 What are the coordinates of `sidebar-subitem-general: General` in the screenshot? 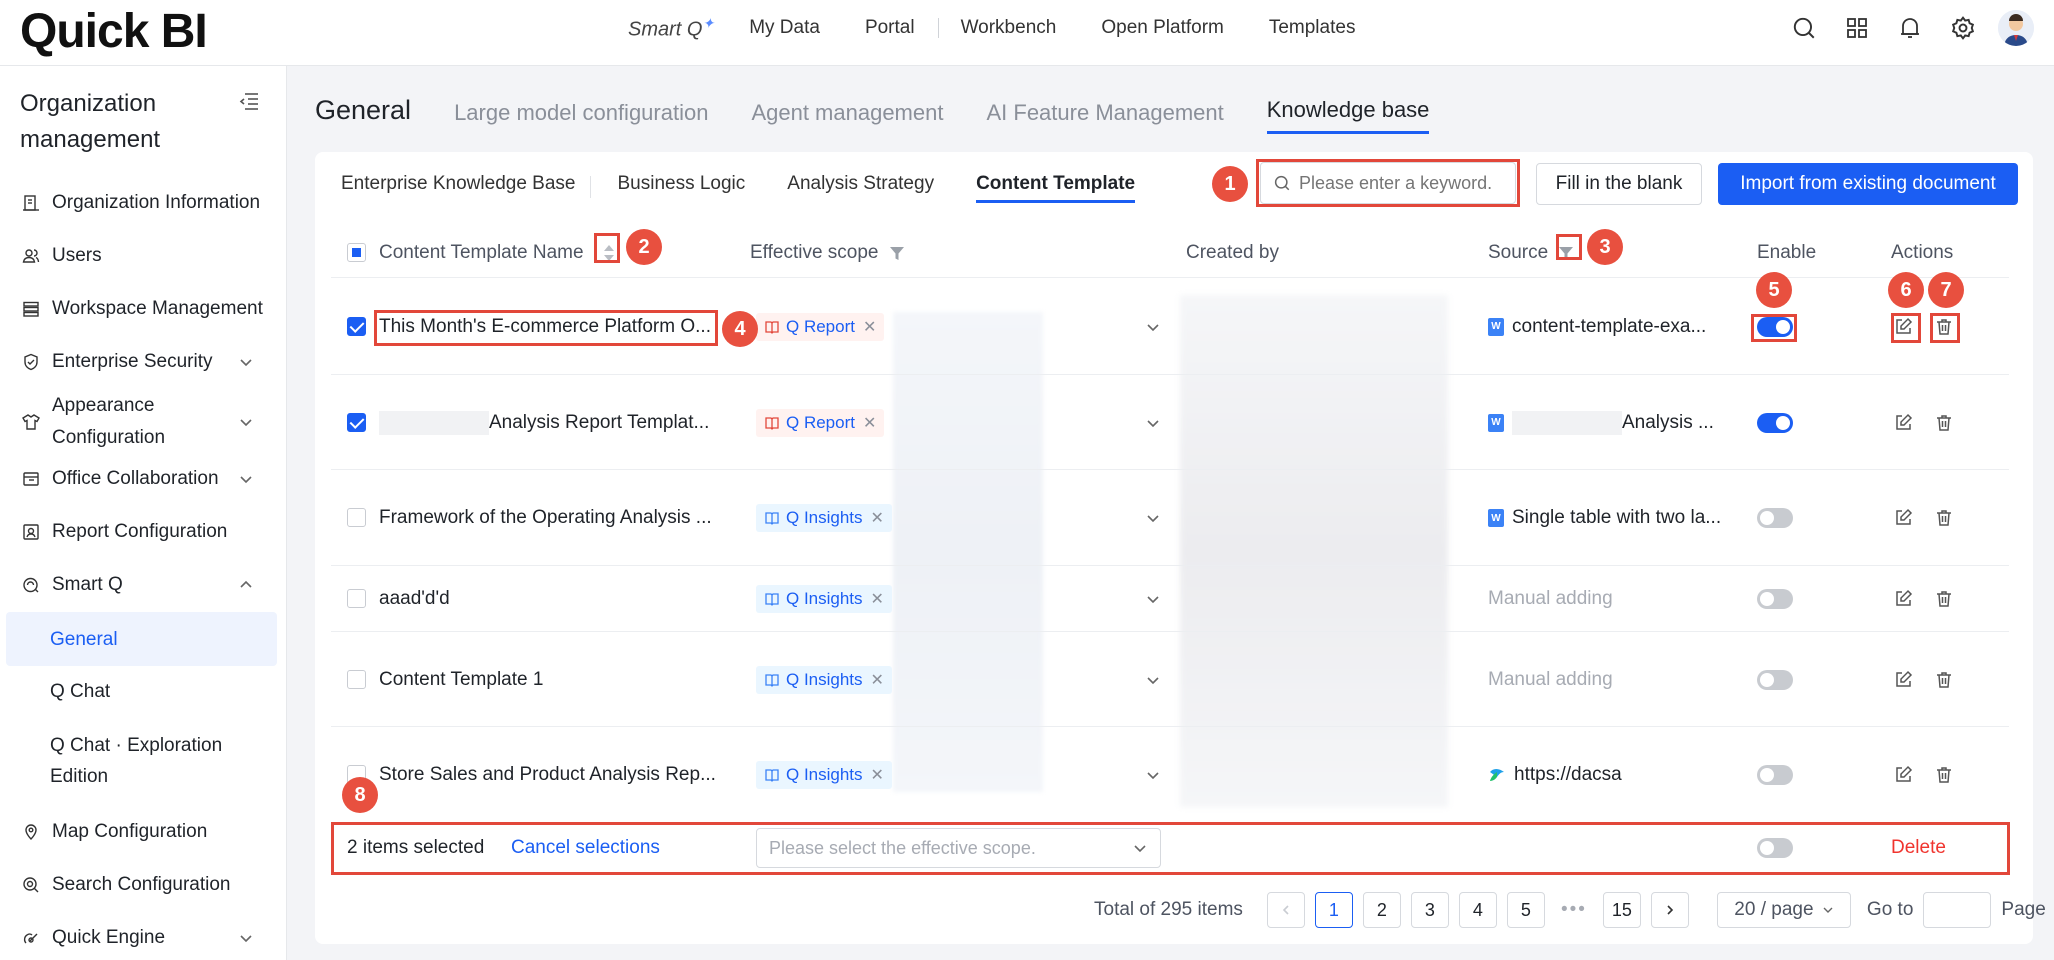 It's located at (141, 639).